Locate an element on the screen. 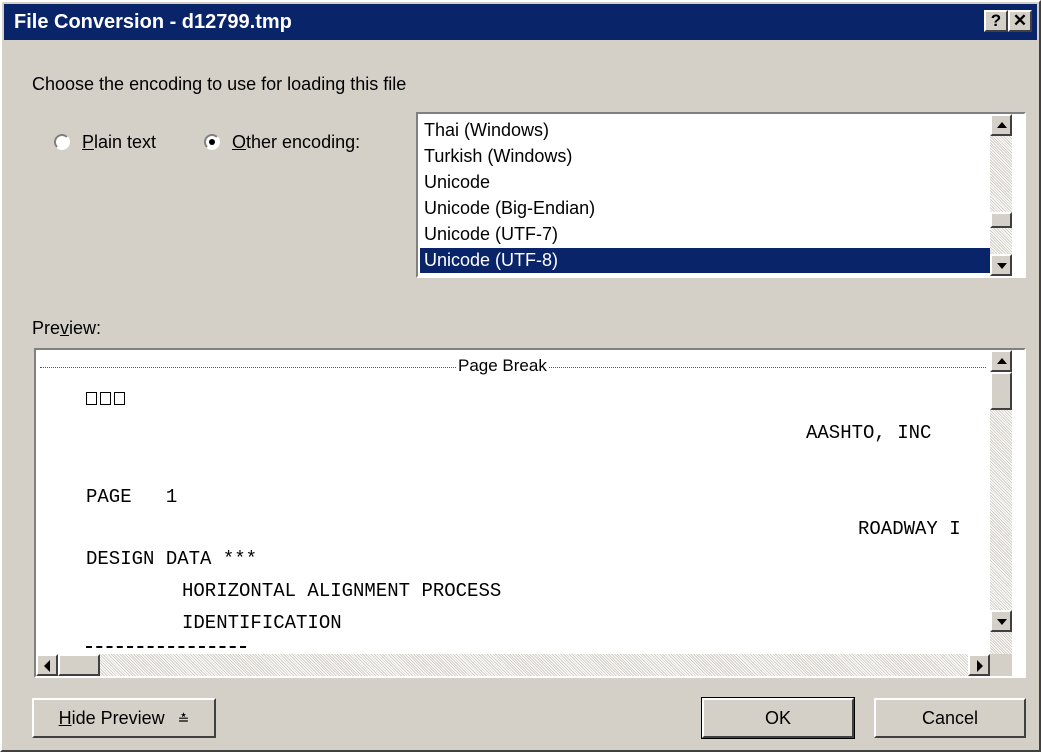 Image resolution: width=1041 pixels, height=752 pixels. preview-scroll-right-button is located at coordinates (979, 665).